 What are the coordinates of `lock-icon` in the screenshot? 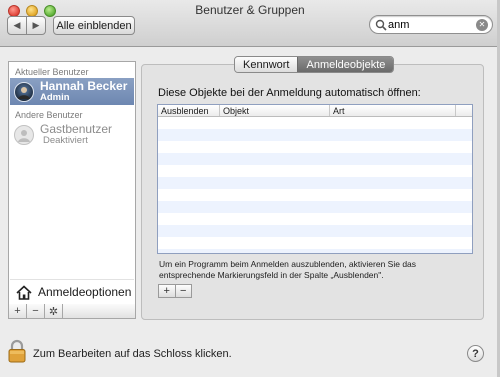 It's located at (17, 351).